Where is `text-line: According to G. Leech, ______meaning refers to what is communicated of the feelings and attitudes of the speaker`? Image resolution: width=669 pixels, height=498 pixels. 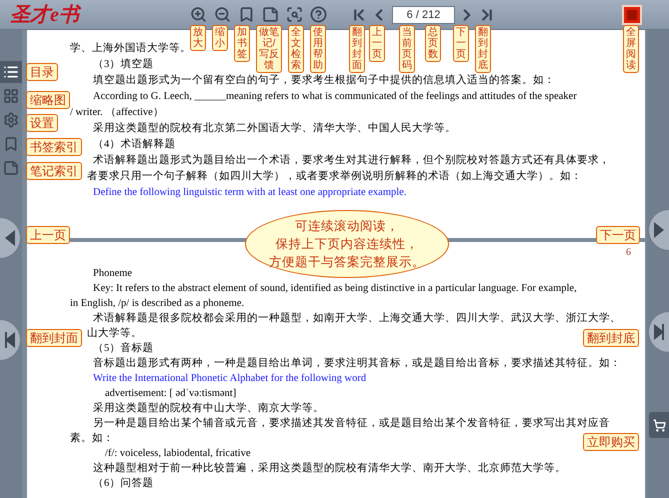
text-line: According to G. Leech, ______meaning refers to what is communicated of the feelings and attitudes of the speaker is located at coordinates (335, 97).